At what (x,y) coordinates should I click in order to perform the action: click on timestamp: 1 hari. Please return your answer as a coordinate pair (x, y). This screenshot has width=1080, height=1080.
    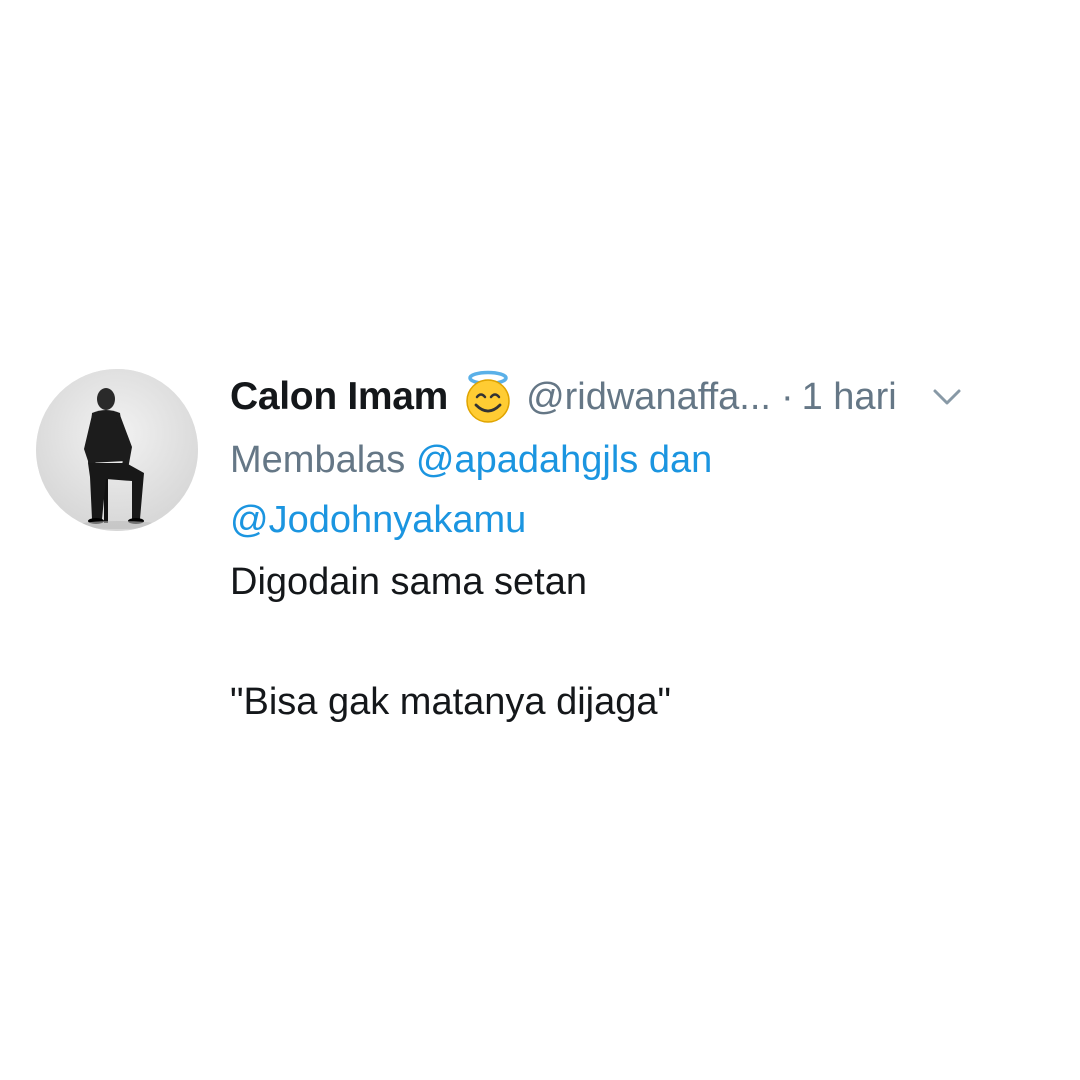
    Looking at the image, I should click on (849, 397).